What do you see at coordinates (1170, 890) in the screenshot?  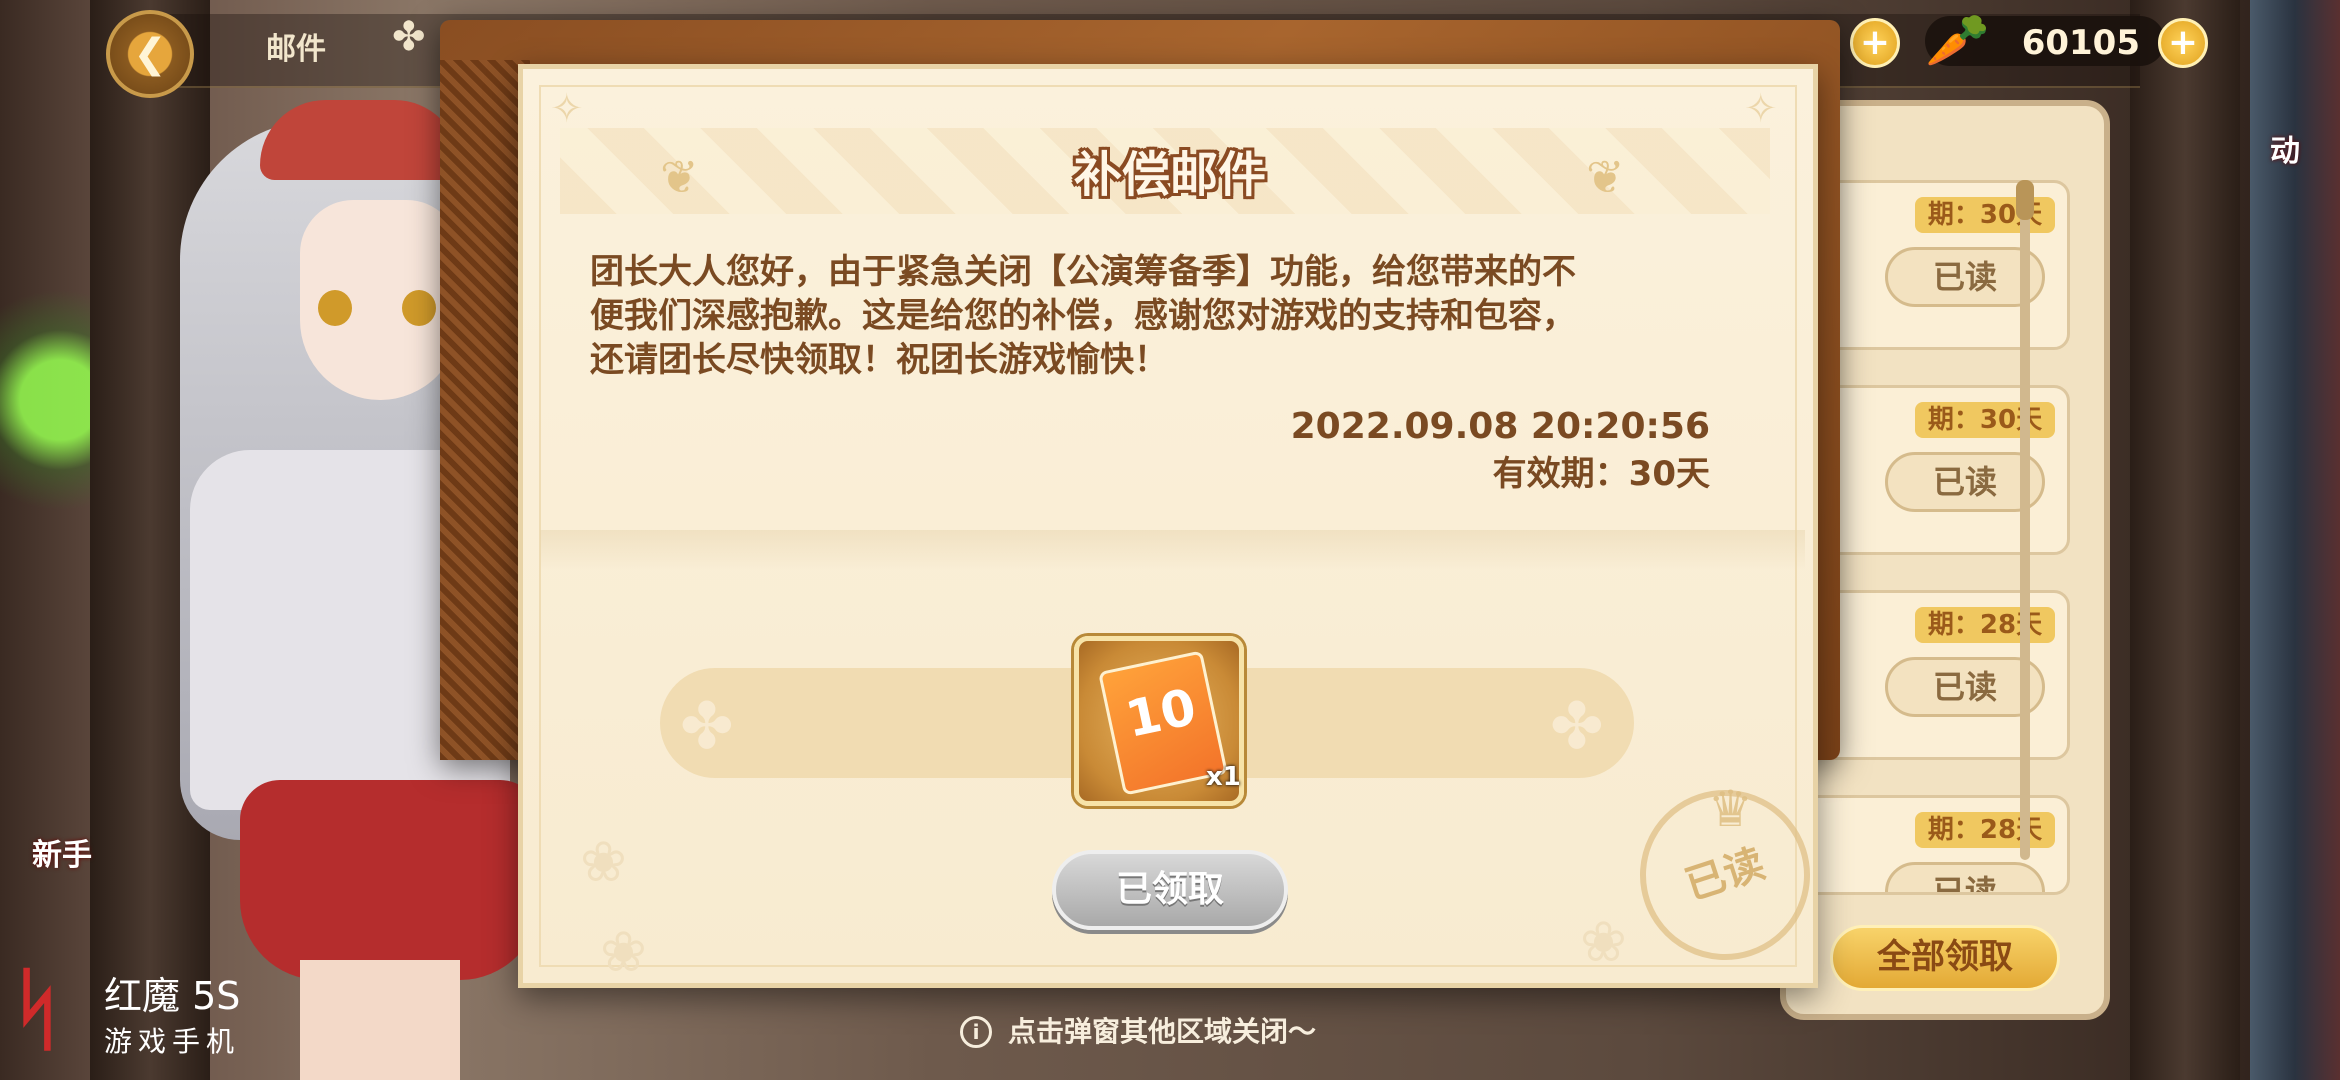 I see `claimed-button: 已领取` at bounding box center [1170, 890].